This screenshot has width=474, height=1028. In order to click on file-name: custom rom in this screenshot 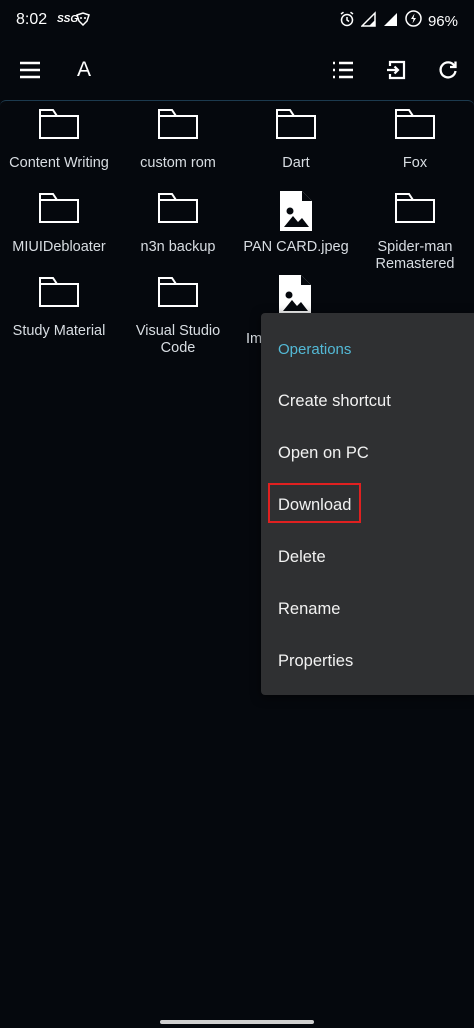, I will do `click(178, 163)`.